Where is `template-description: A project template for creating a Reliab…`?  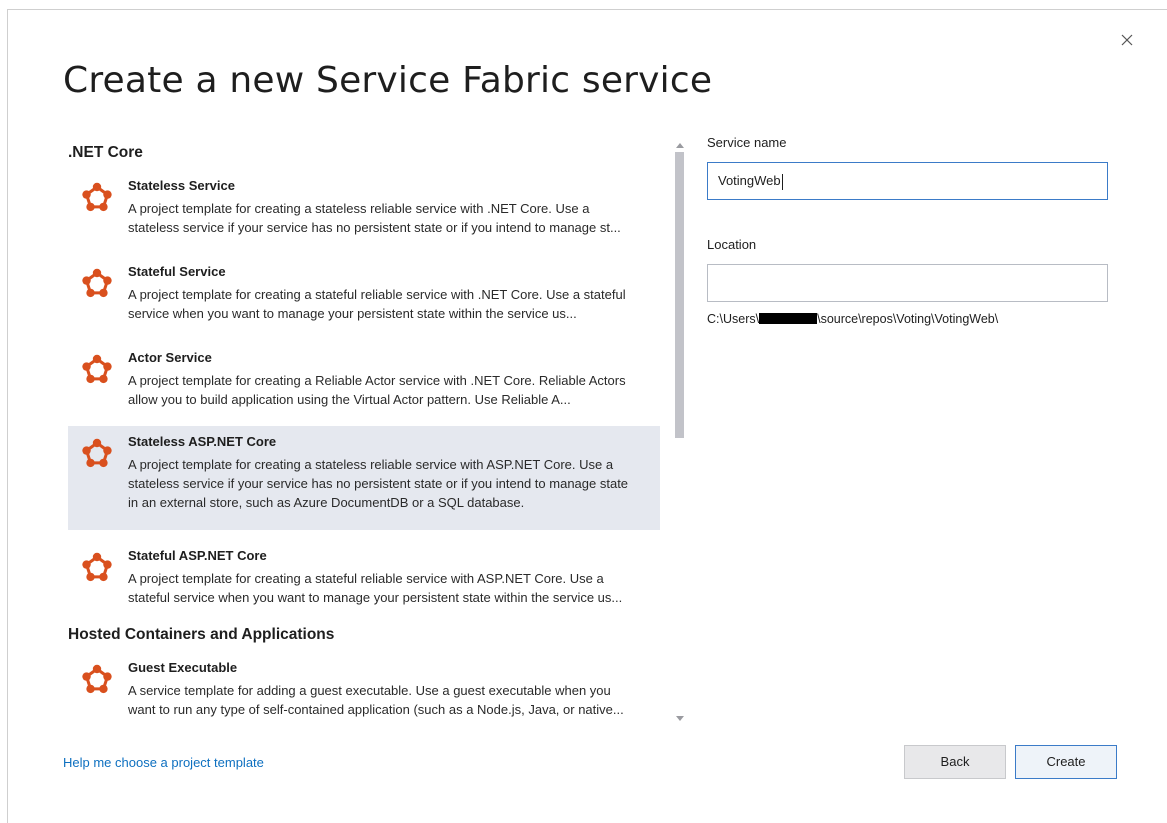
template-description: A project template for creating a Reliab… is located at coordinates (377, 390).